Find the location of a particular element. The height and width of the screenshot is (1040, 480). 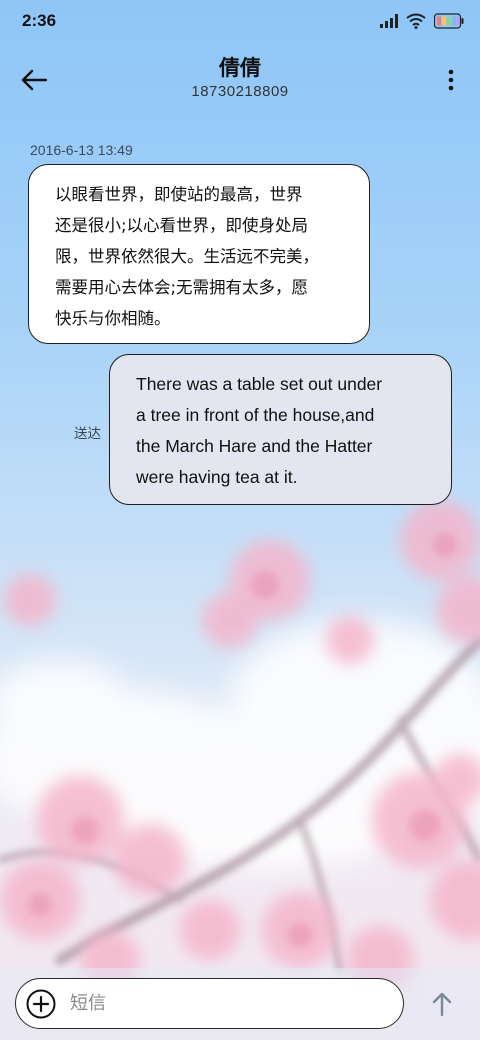

more-options-button is located at coordinates (451, 80).